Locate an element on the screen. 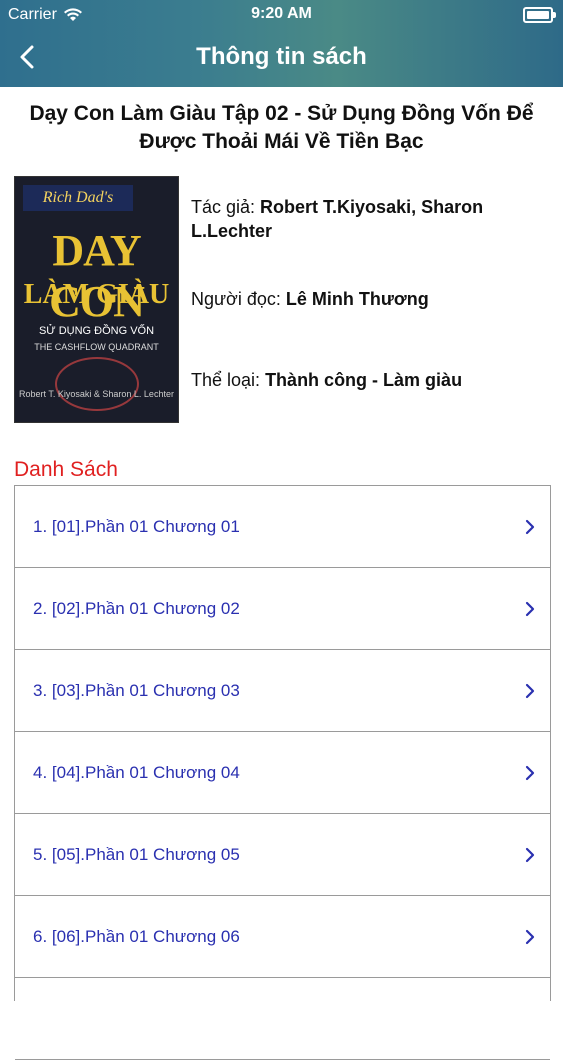  chapter-list-item: 3. [03].Phần 01 Chương 03 is located at coordinates (282, 691).